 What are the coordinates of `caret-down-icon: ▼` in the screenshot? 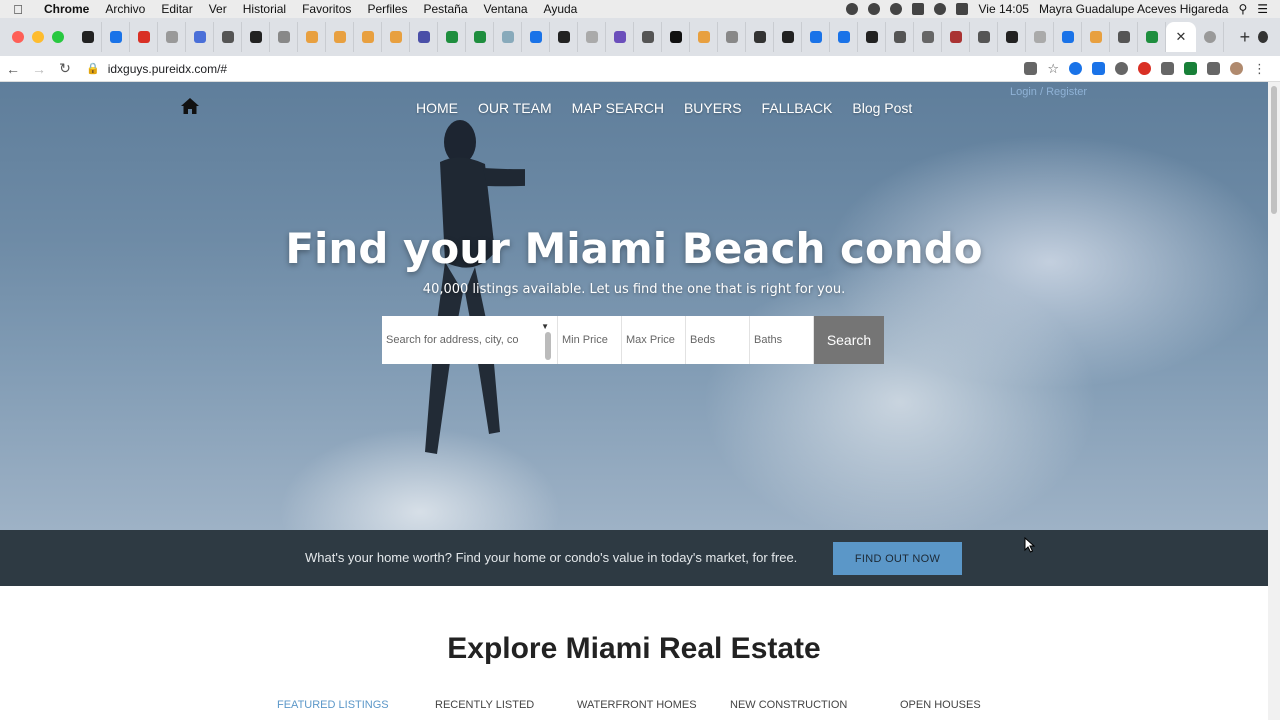 It's located at (545, 326).